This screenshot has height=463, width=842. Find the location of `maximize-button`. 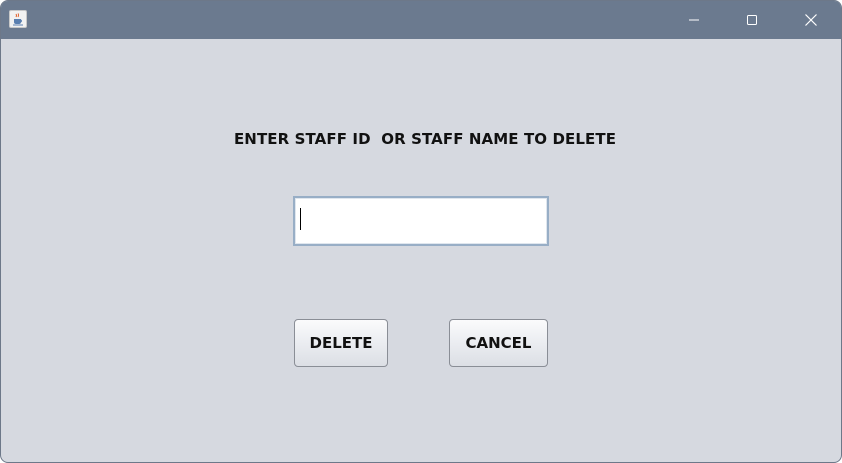

maximize-button is located at coordinates (752, 20).